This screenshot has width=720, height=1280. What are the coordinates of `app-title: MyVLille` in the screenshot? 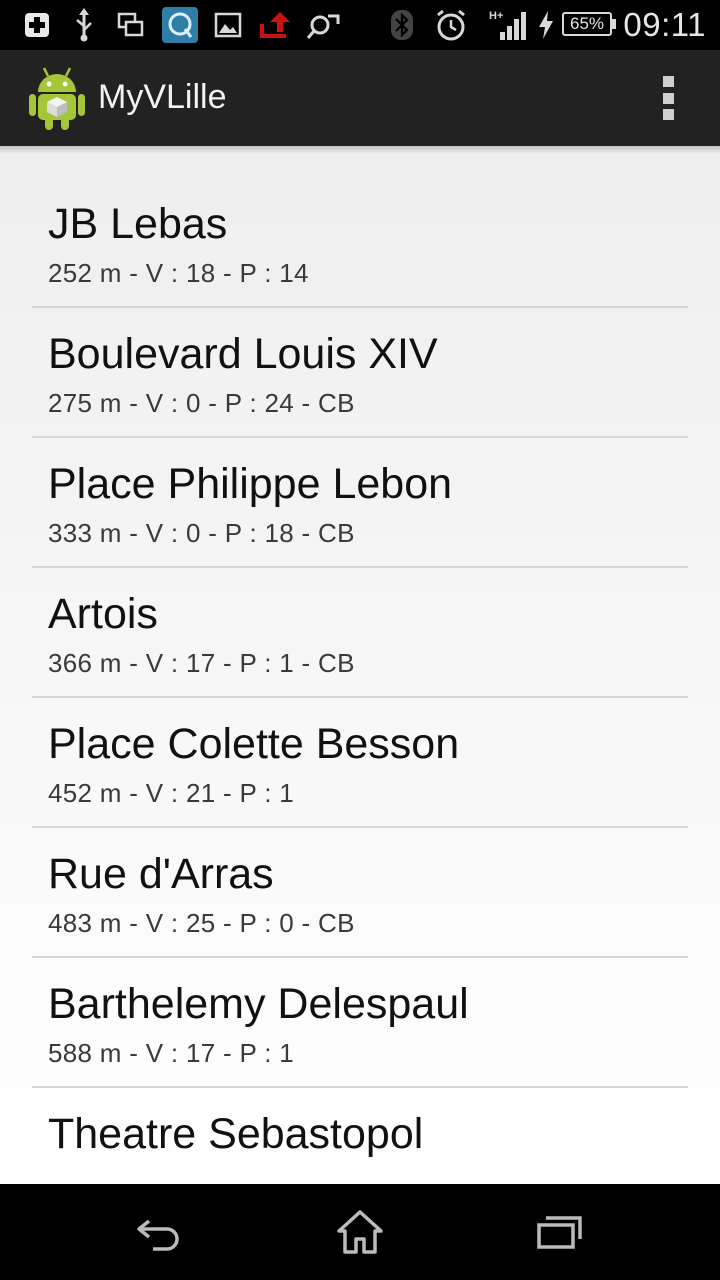 It's located at (162, 97).